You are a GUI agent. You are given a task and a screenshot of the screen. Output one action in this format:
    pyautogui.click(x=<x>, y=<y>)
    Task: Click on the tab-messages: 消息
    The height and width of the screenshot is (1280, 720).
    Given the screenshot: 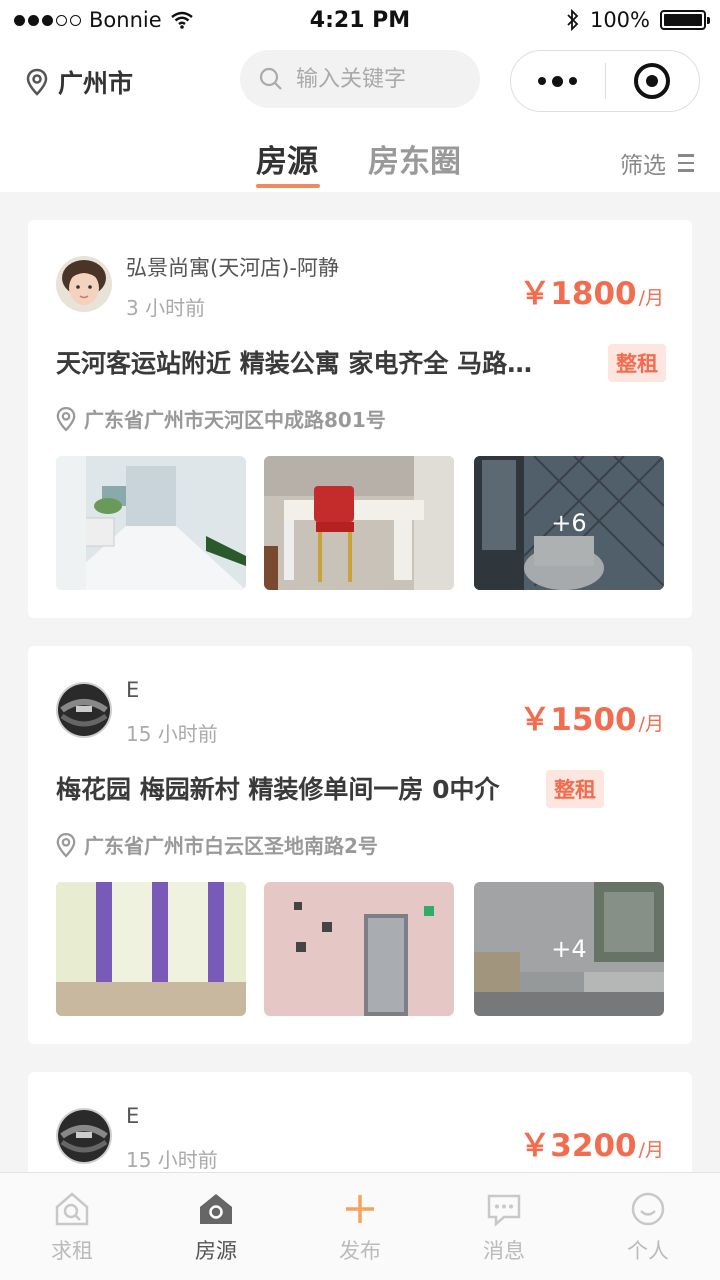 What is the action you would take?
    pyautogui.click(x=504, y=1226)
    